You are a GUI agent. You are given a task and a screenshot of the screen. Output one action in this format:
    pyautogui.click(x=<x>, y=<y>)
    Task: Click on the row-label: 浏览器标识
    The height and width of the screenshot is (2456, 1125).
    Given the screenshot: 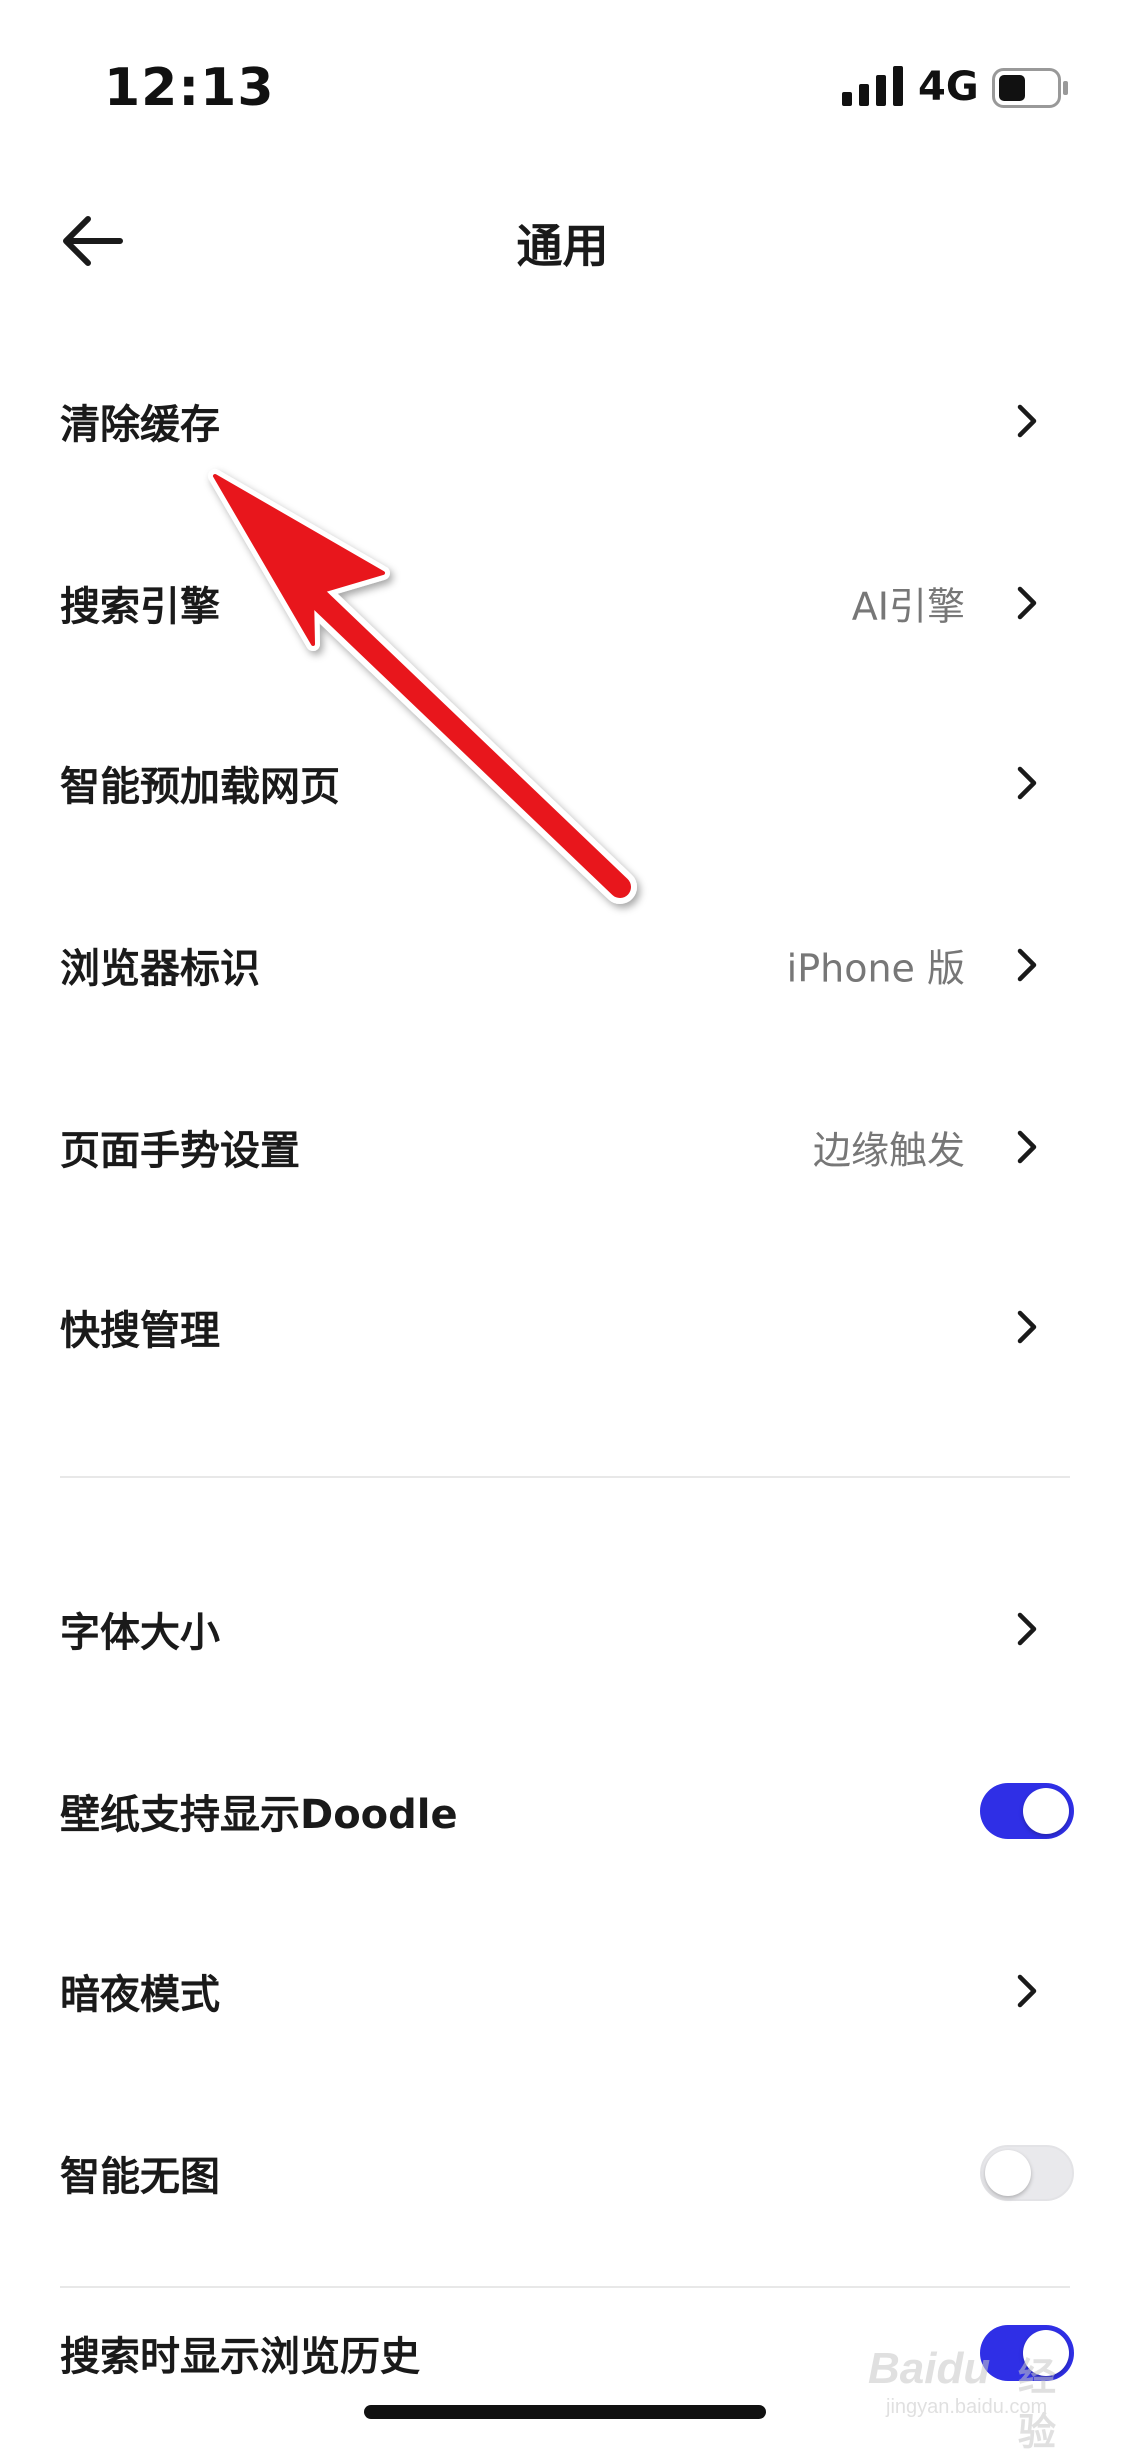 What is the action you would take?
    pyautogui.click(x=160, y=969)
    